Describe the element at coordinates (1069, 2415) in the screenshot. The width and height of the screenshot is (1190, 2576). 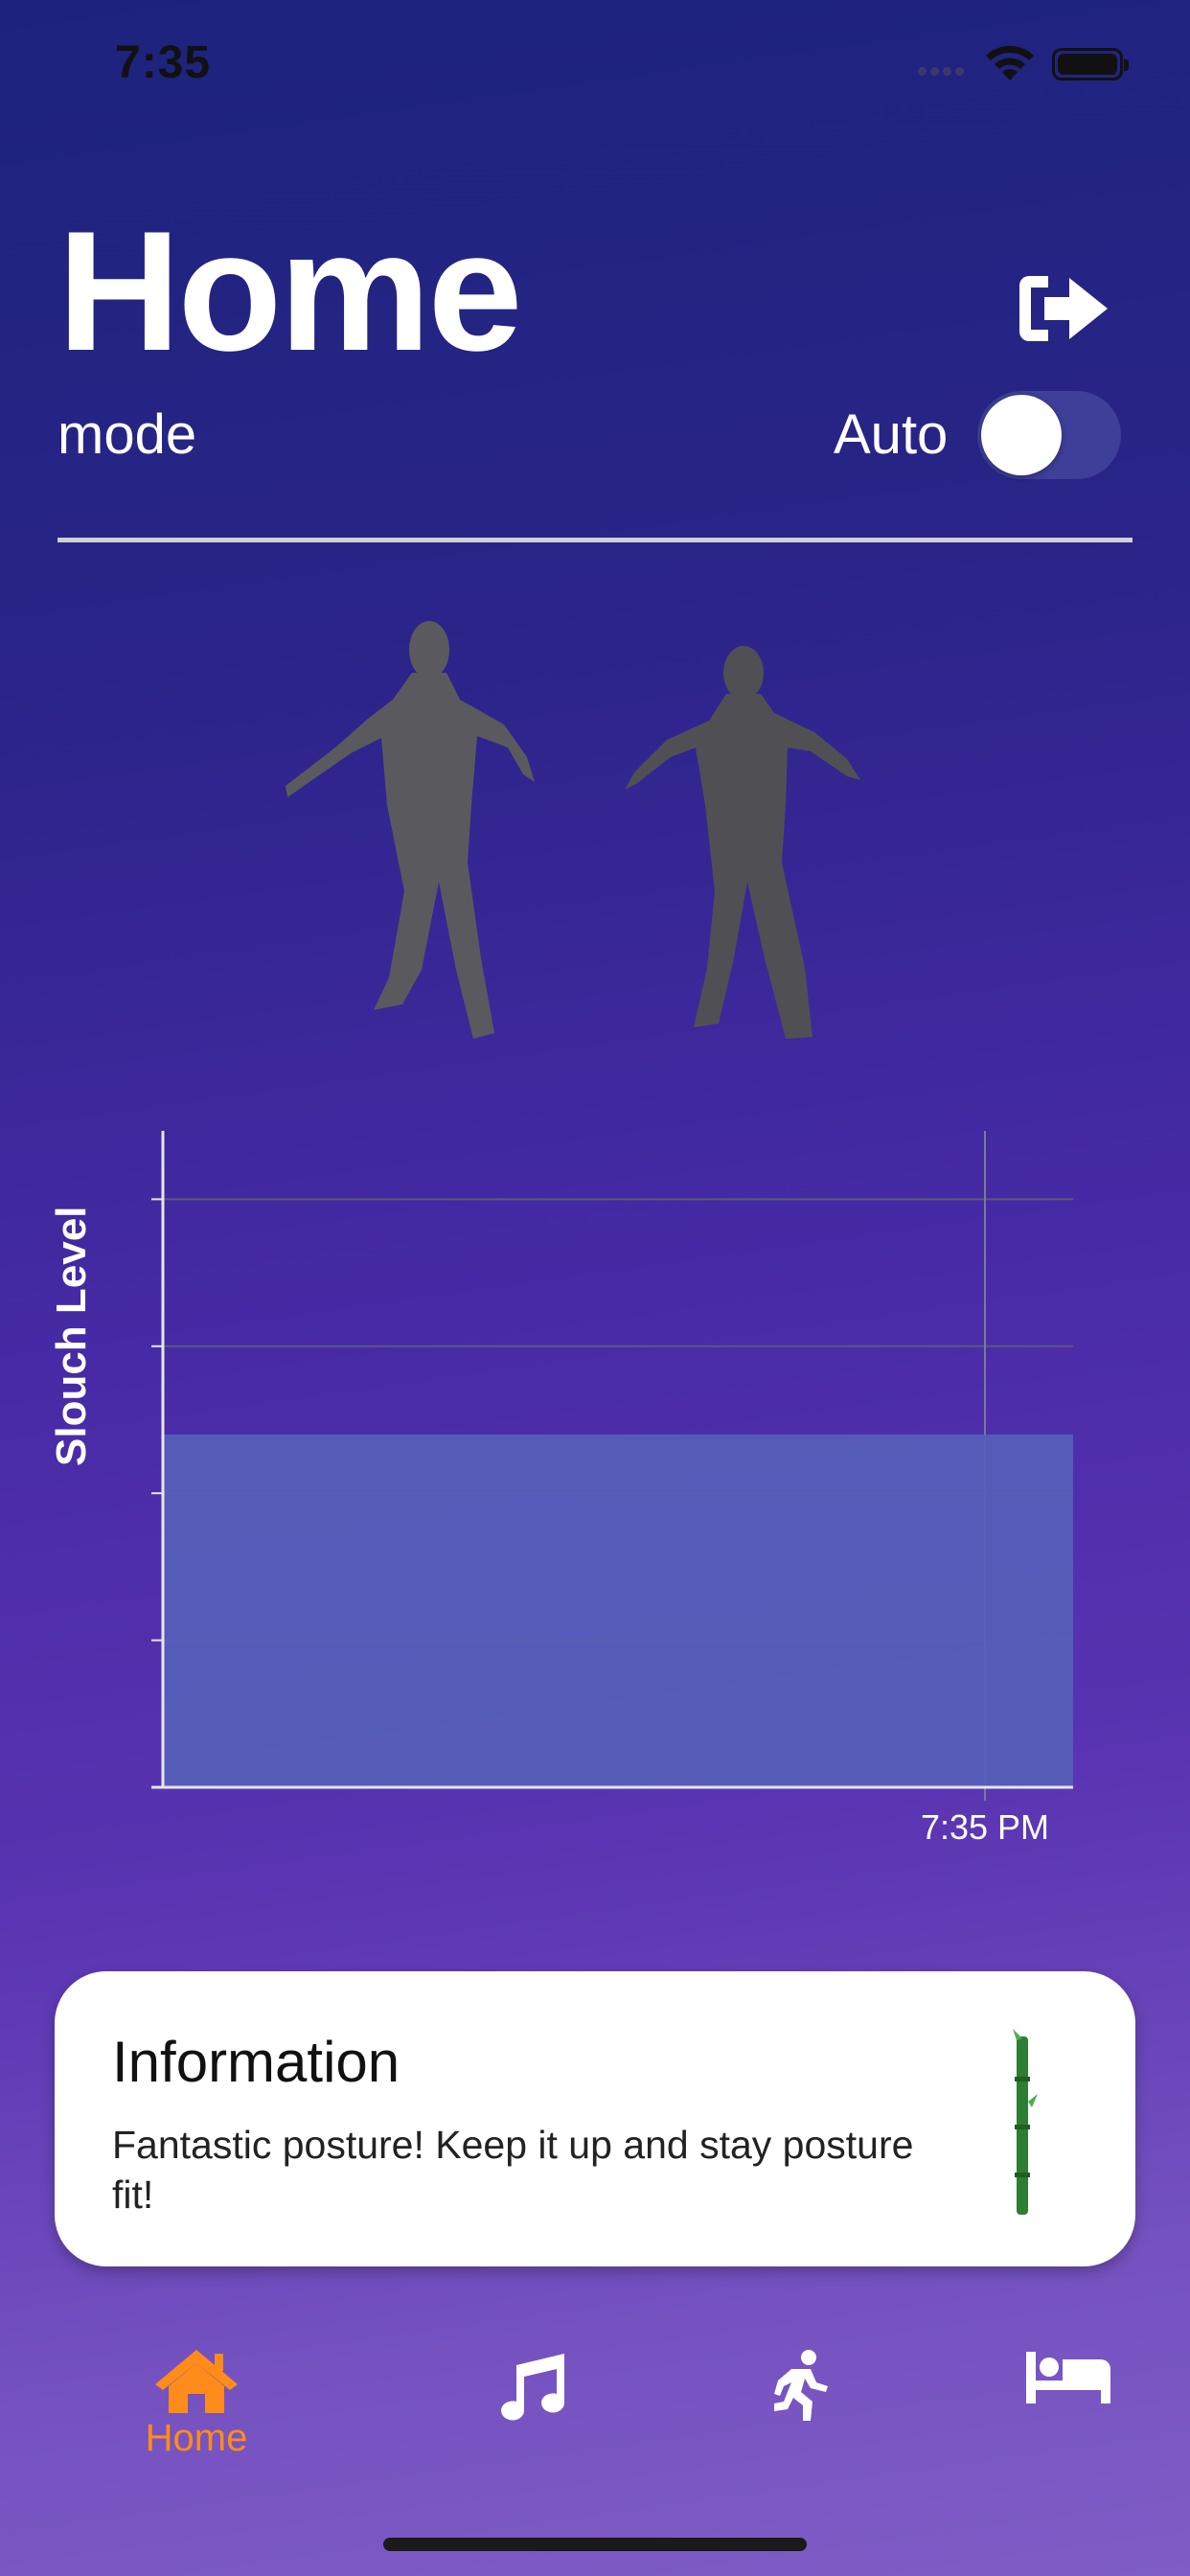
I see `tab-sleep` at that location.